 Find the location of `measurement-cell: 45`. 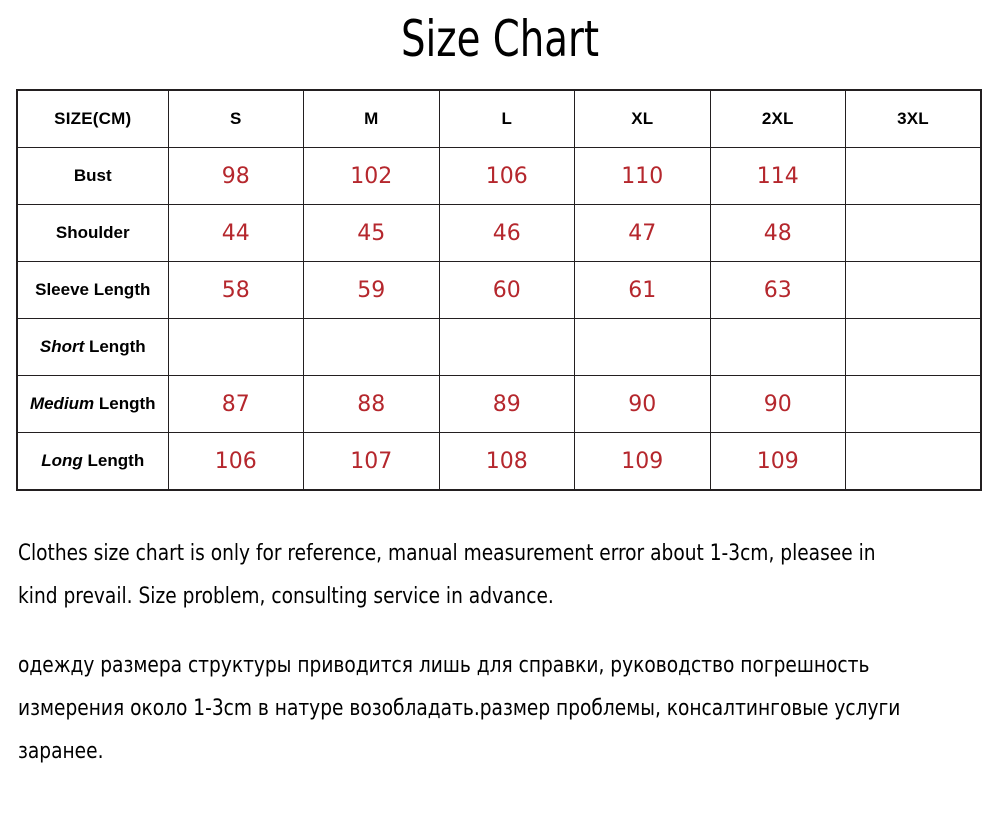

measurement-cell: 45 is located at coordinates (371, 233).